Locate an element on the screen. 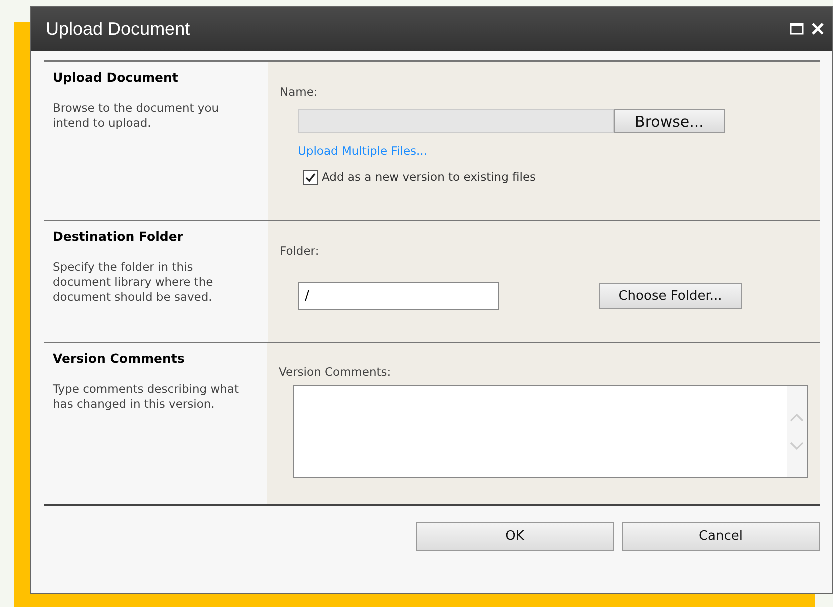  close-icon is located at coordinates (818, 29).